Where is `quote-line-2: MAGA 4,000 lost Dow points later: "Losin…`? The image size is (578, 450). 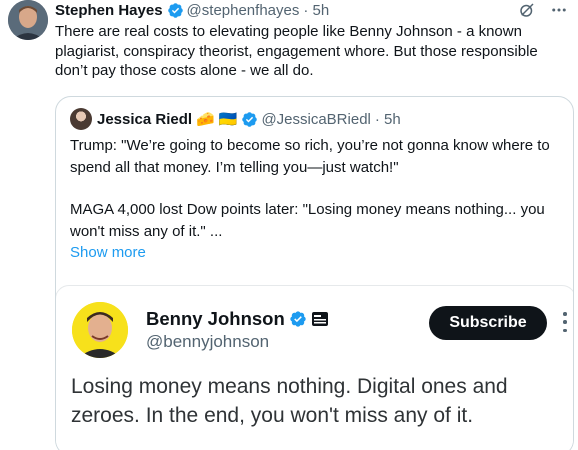
quote-line-2: MAGA 4,000 lost Dow points later: "Losin… is located at coordinates (307, 220).